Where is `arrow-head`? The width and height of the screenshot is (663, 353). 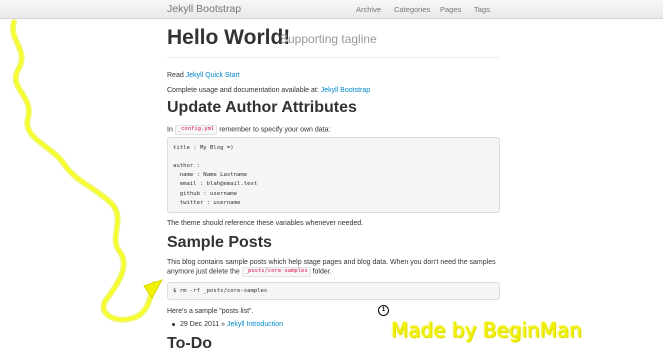
arrow-head is located at coordinates (153, 289).